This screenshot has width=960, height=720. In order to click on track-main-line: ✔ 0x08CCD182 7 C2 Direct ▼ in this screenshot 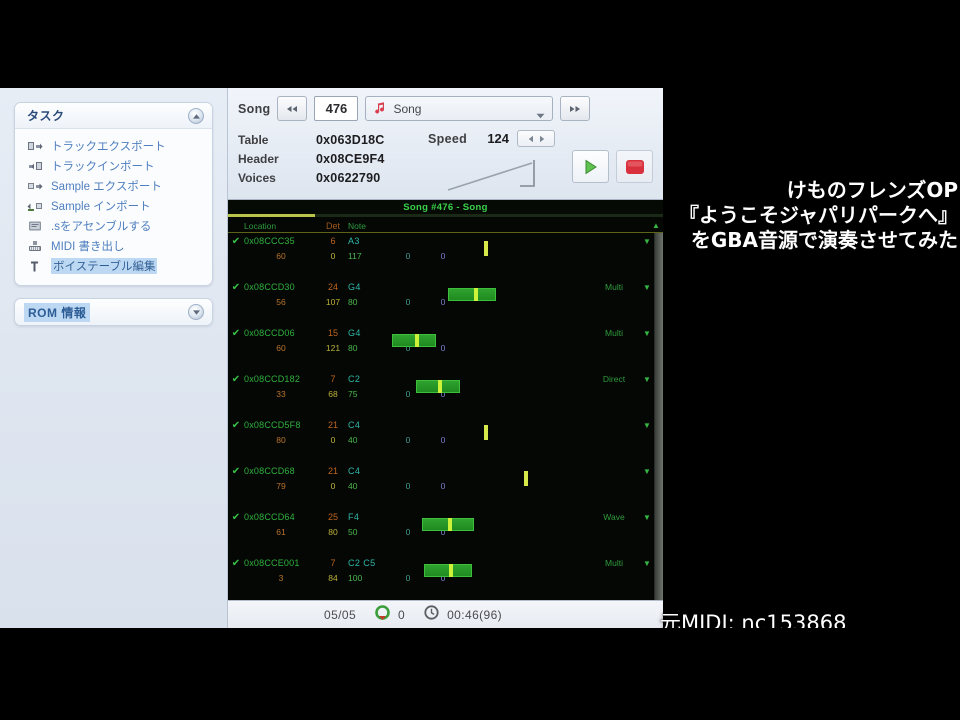, I will do `click(441, 382)`.